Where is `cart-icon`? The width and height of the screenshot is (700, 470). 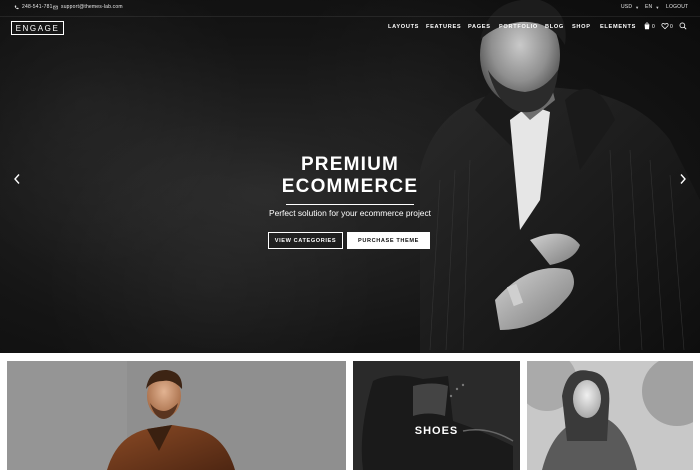 cart-icon is located at coordinates (647, 26).